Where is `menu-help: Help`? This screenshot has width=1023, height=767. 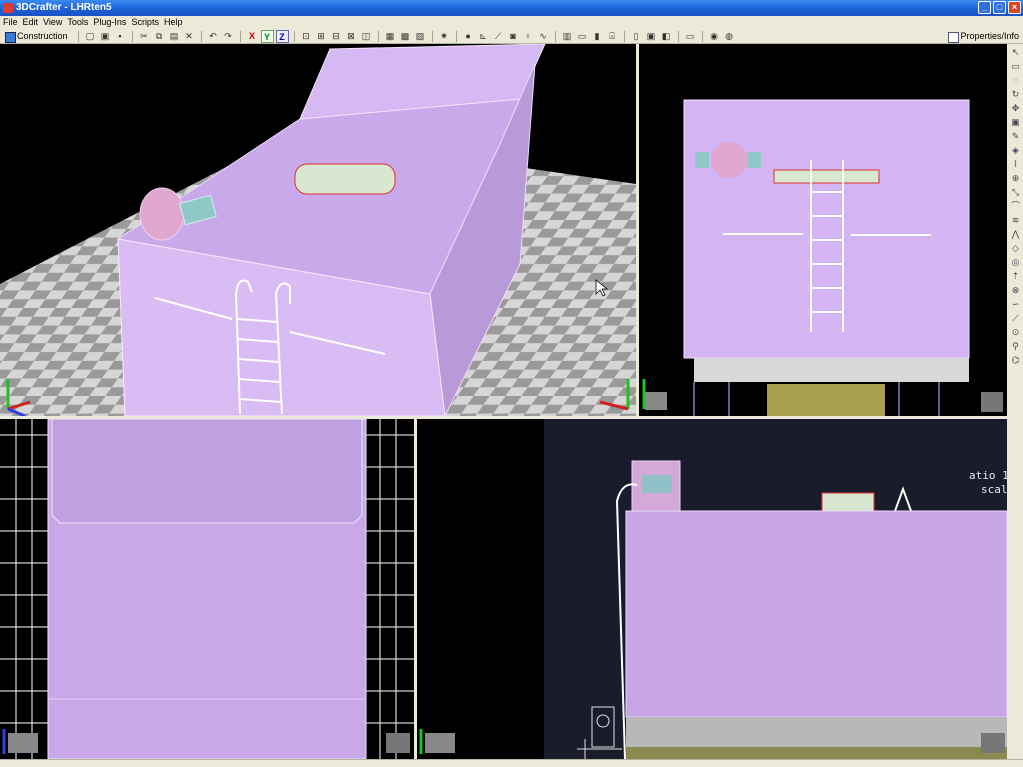 menu-help: Help is located at coordinates (176, 22).